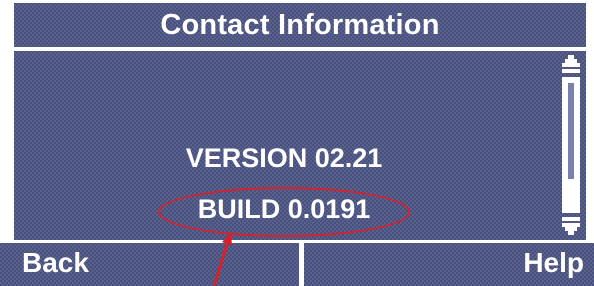 The height and width of the screenshot is (286, 594). I want to click on up-arrow-icon, so click(571, 65).